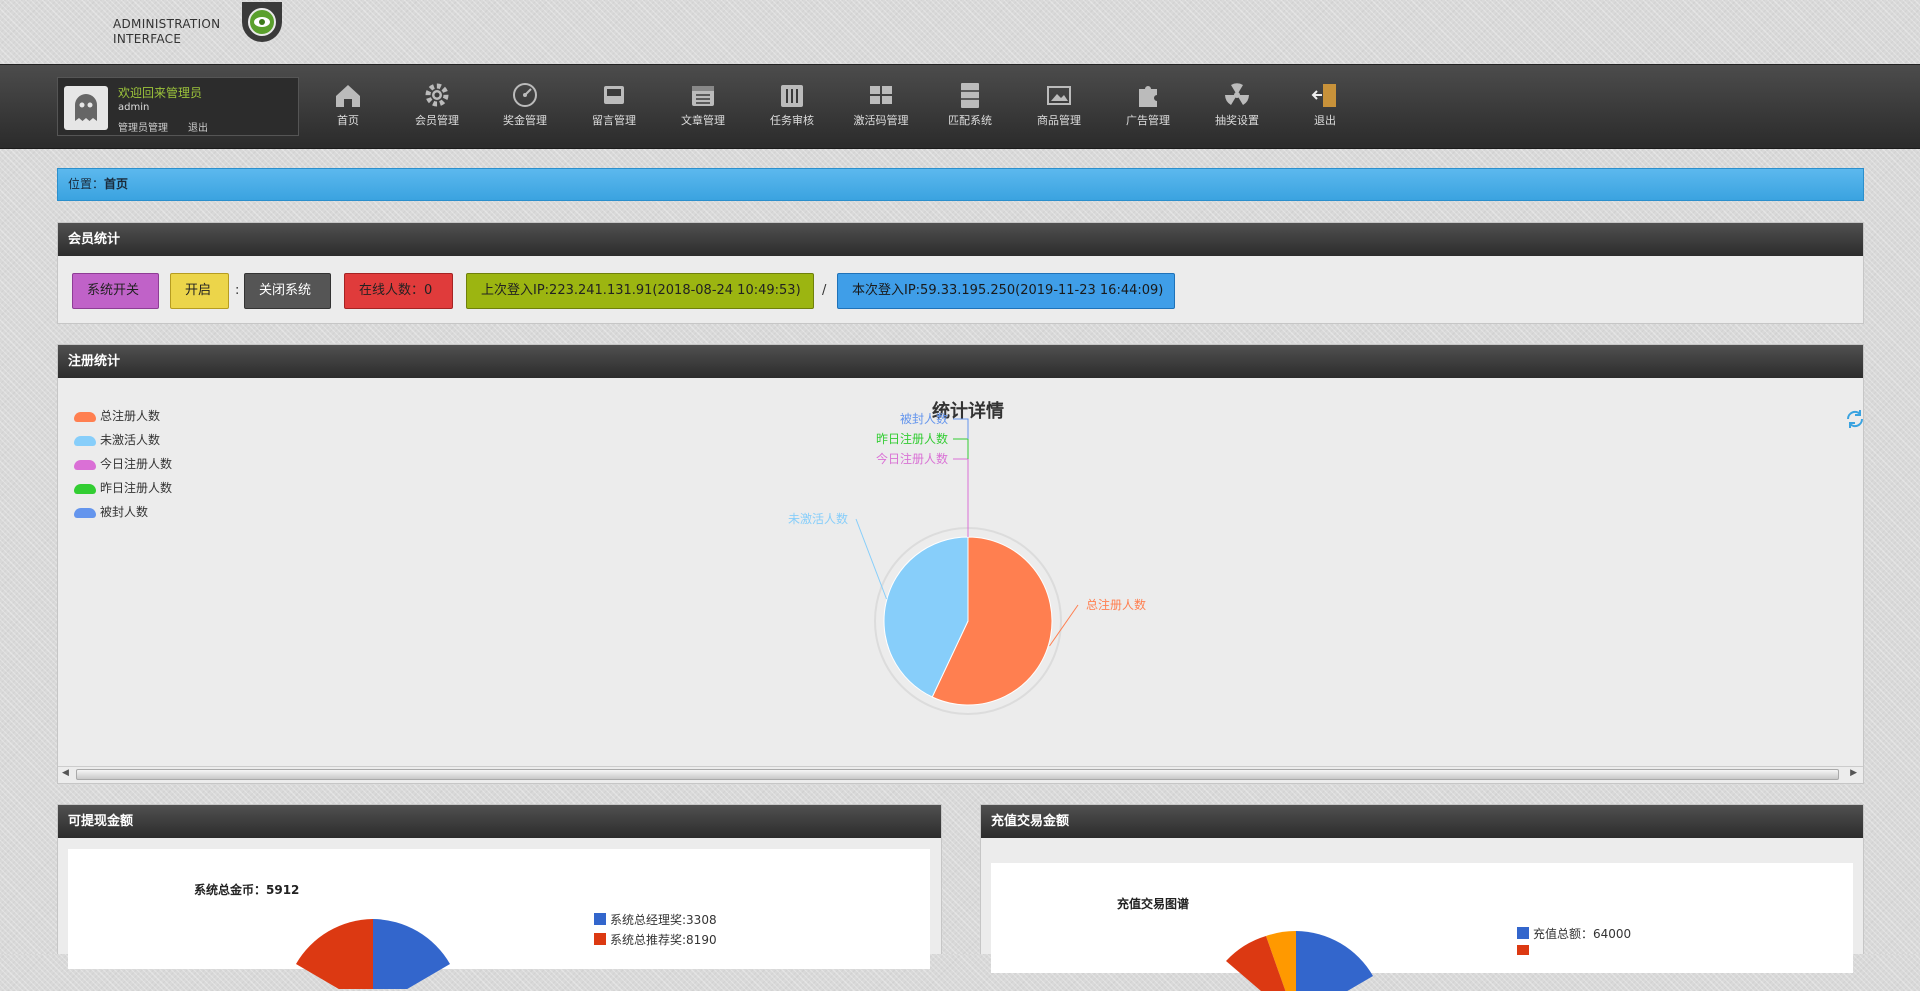 The image size is (1920, 991). Describe the element at coordinates (703, 120) in the screenshot. I see `nav-item-label: 文章管理` at that location.